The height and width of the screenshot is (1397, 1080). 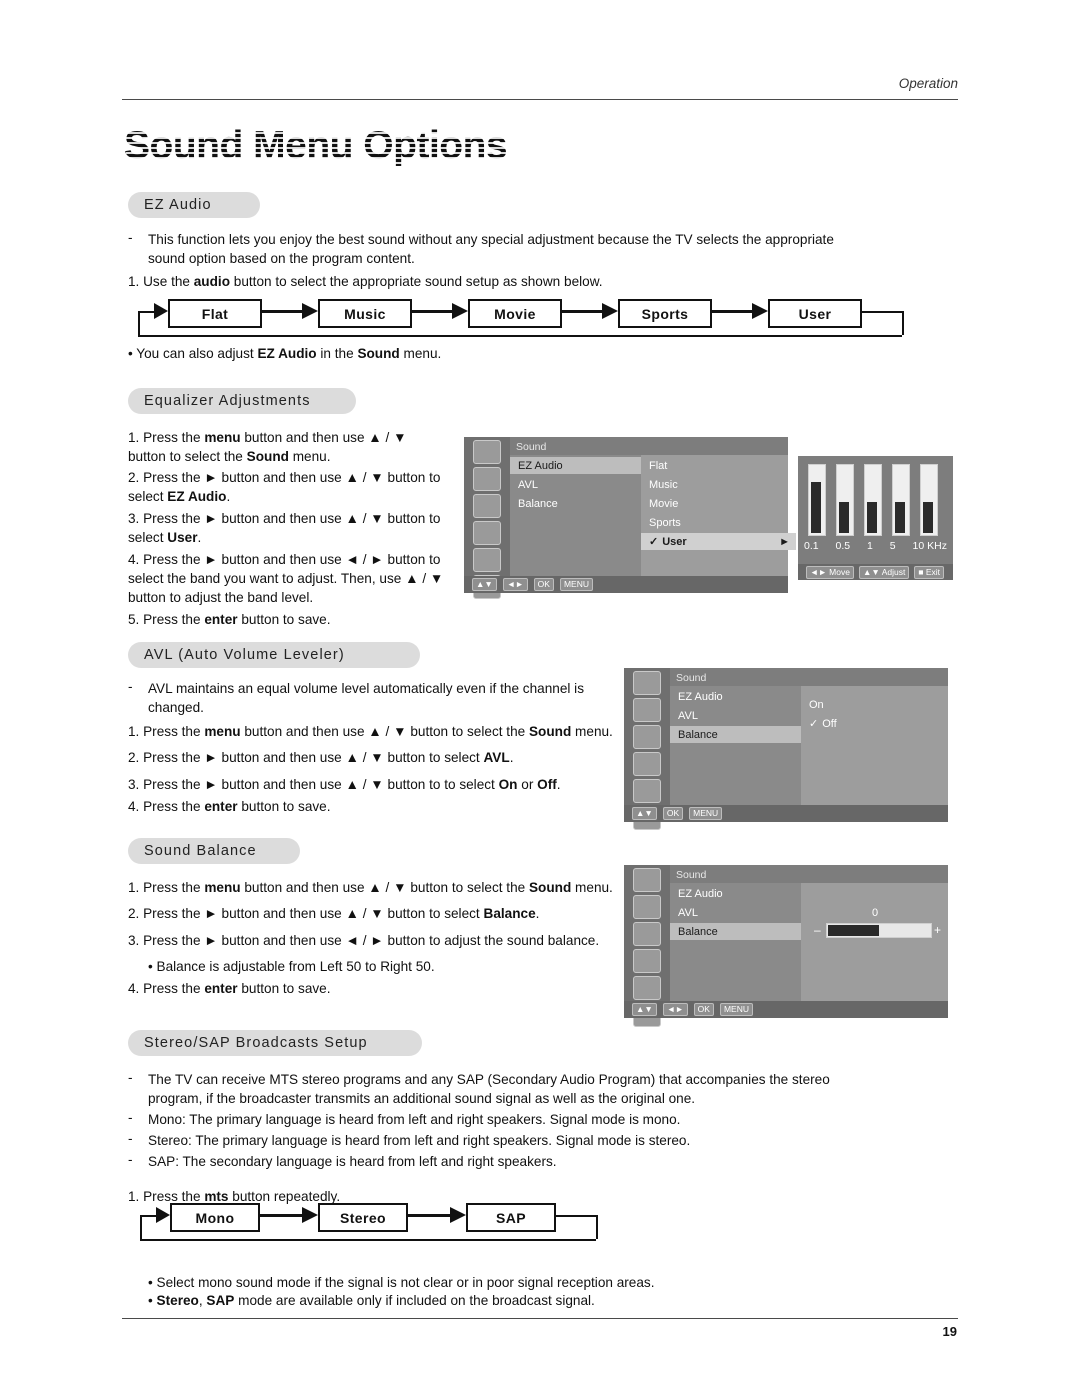 What do you see at coordinates (130, 1077) in the screenshot?
I see `stereo-line-dash-1: -` at bounding box center [130, 1077].